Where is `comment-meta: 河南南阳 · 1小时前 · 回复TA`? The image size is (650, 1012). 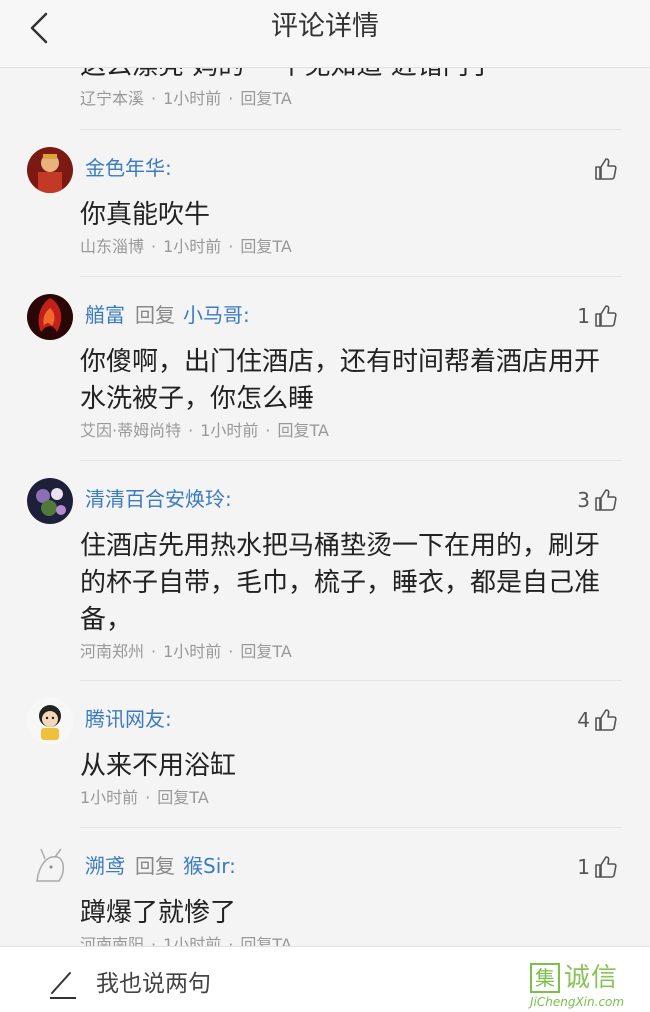 comment-meta: 河南南阳 · 1小时前 · 回复TA is located at coordinates (186, 940).